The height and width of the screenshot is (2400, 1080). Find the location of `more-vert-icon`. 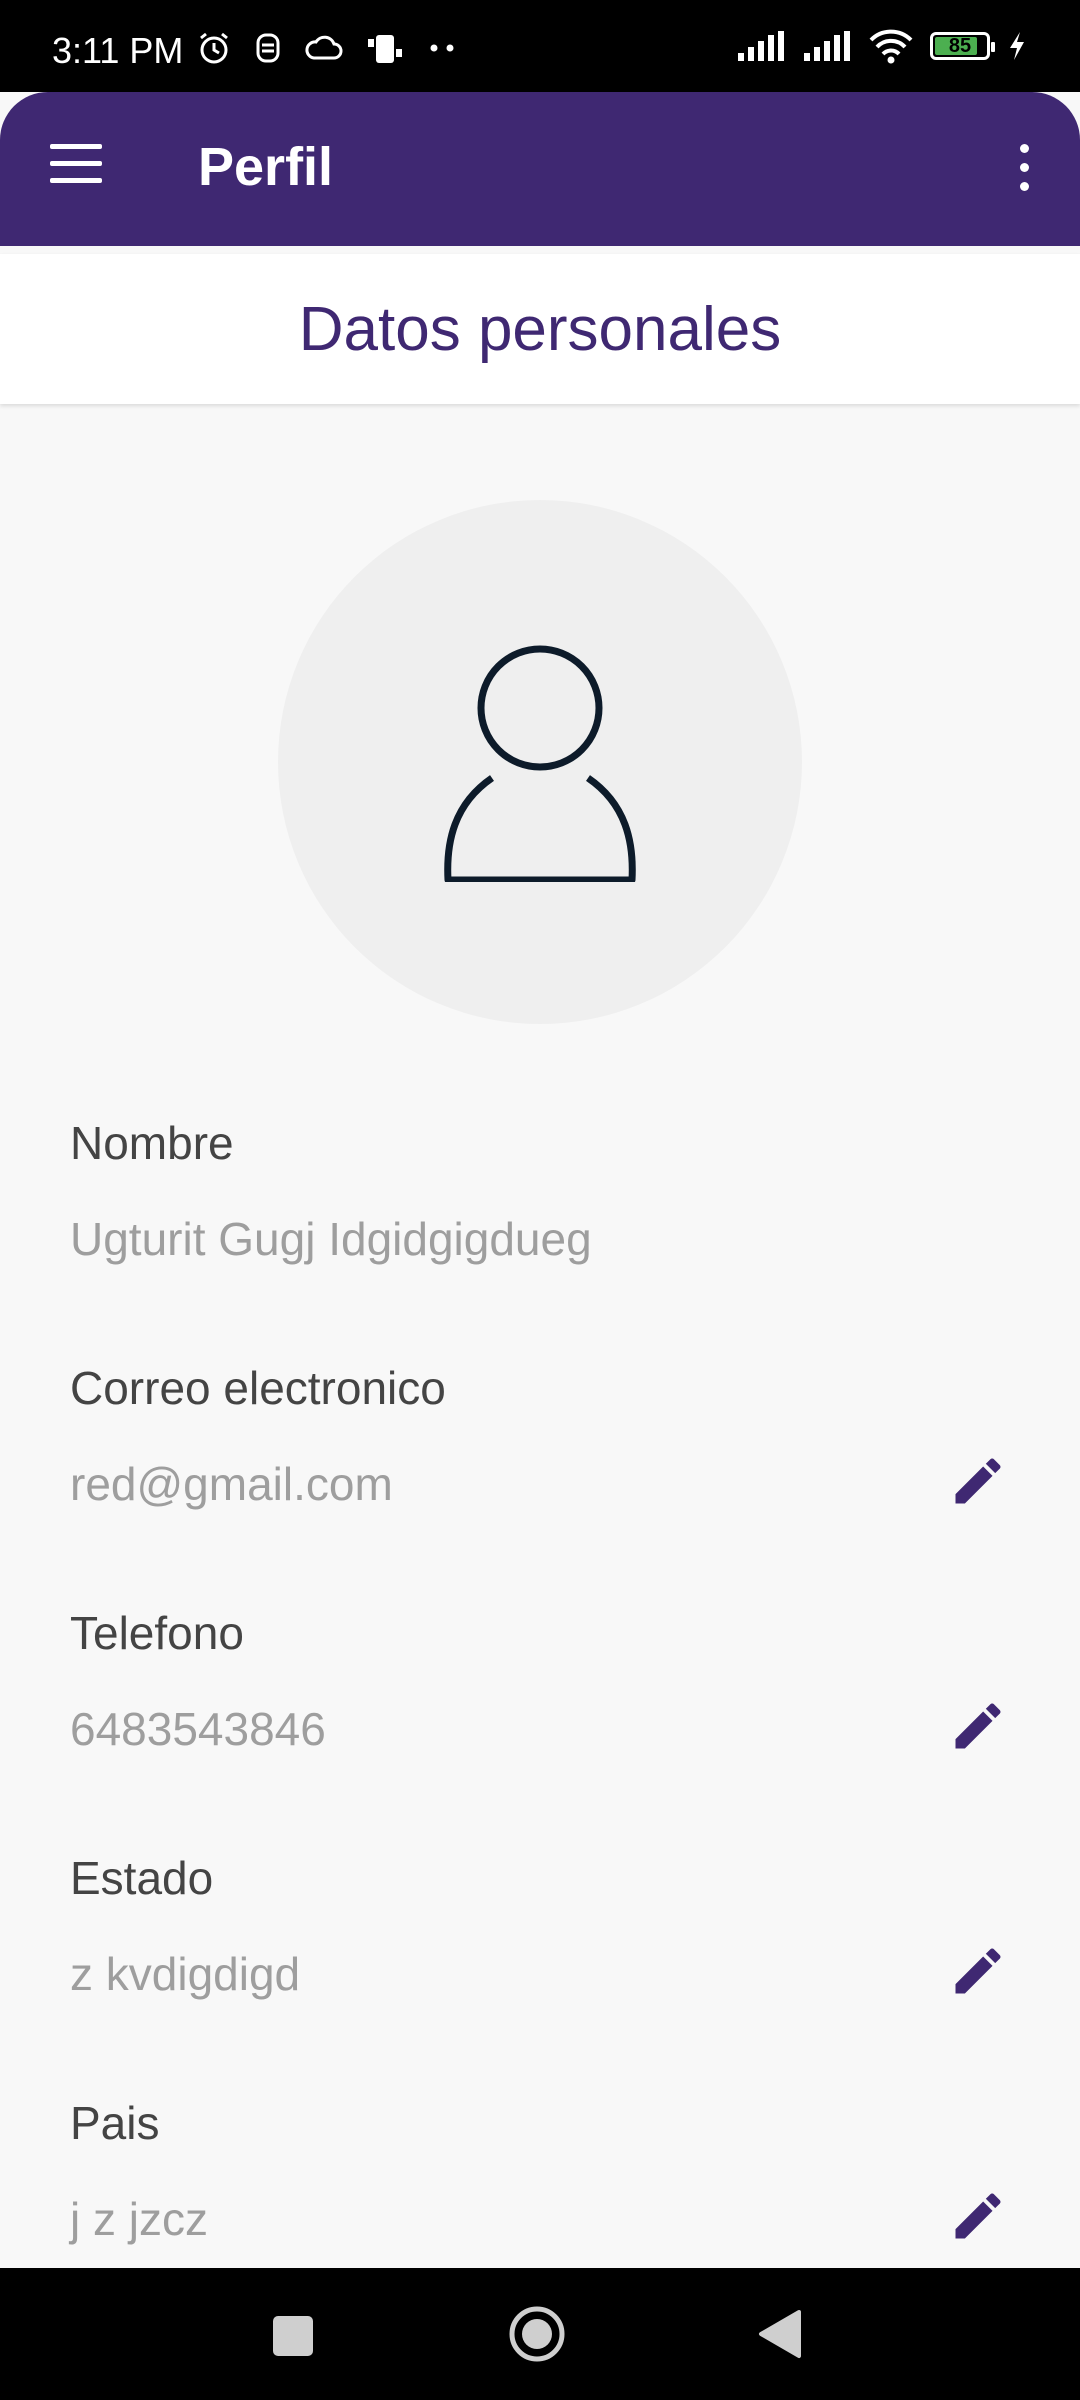

more-vert-icon is located at coordinates (1024, 169).